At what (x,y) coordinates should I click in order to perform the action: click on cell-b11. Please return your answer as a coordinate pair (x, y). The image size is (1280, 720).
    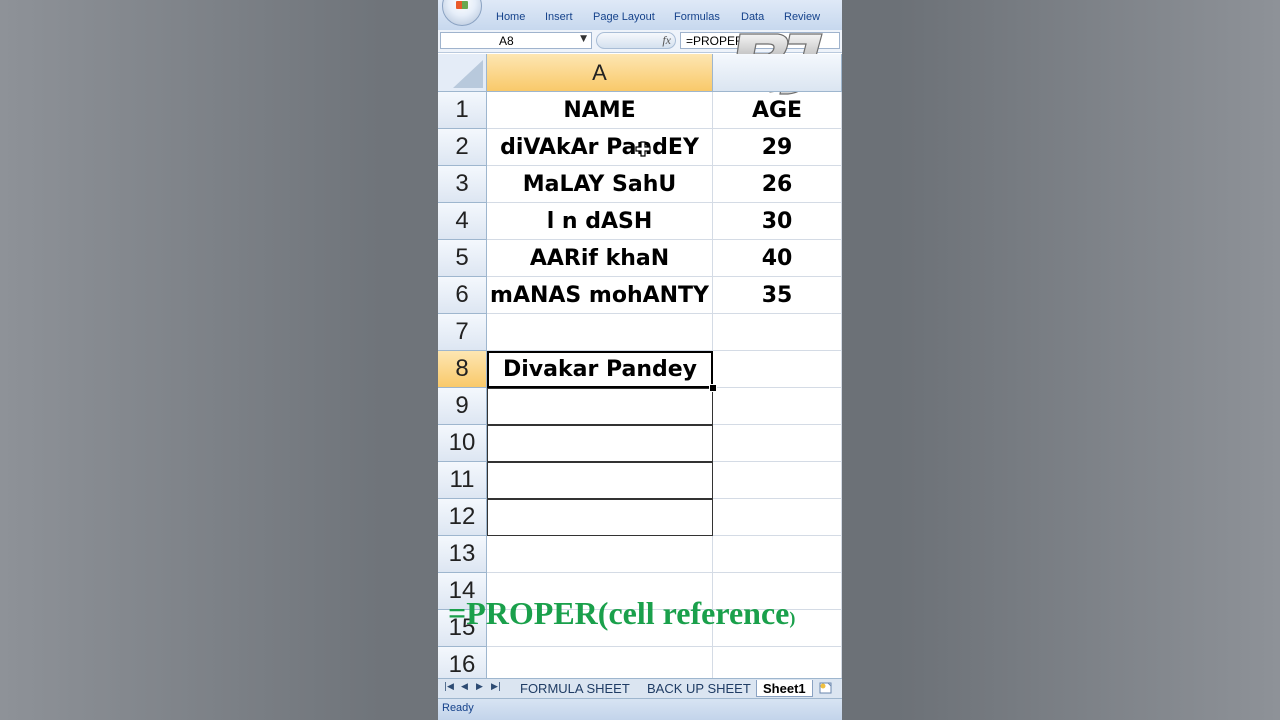
    Looking at the image, I should click on (777, 480).